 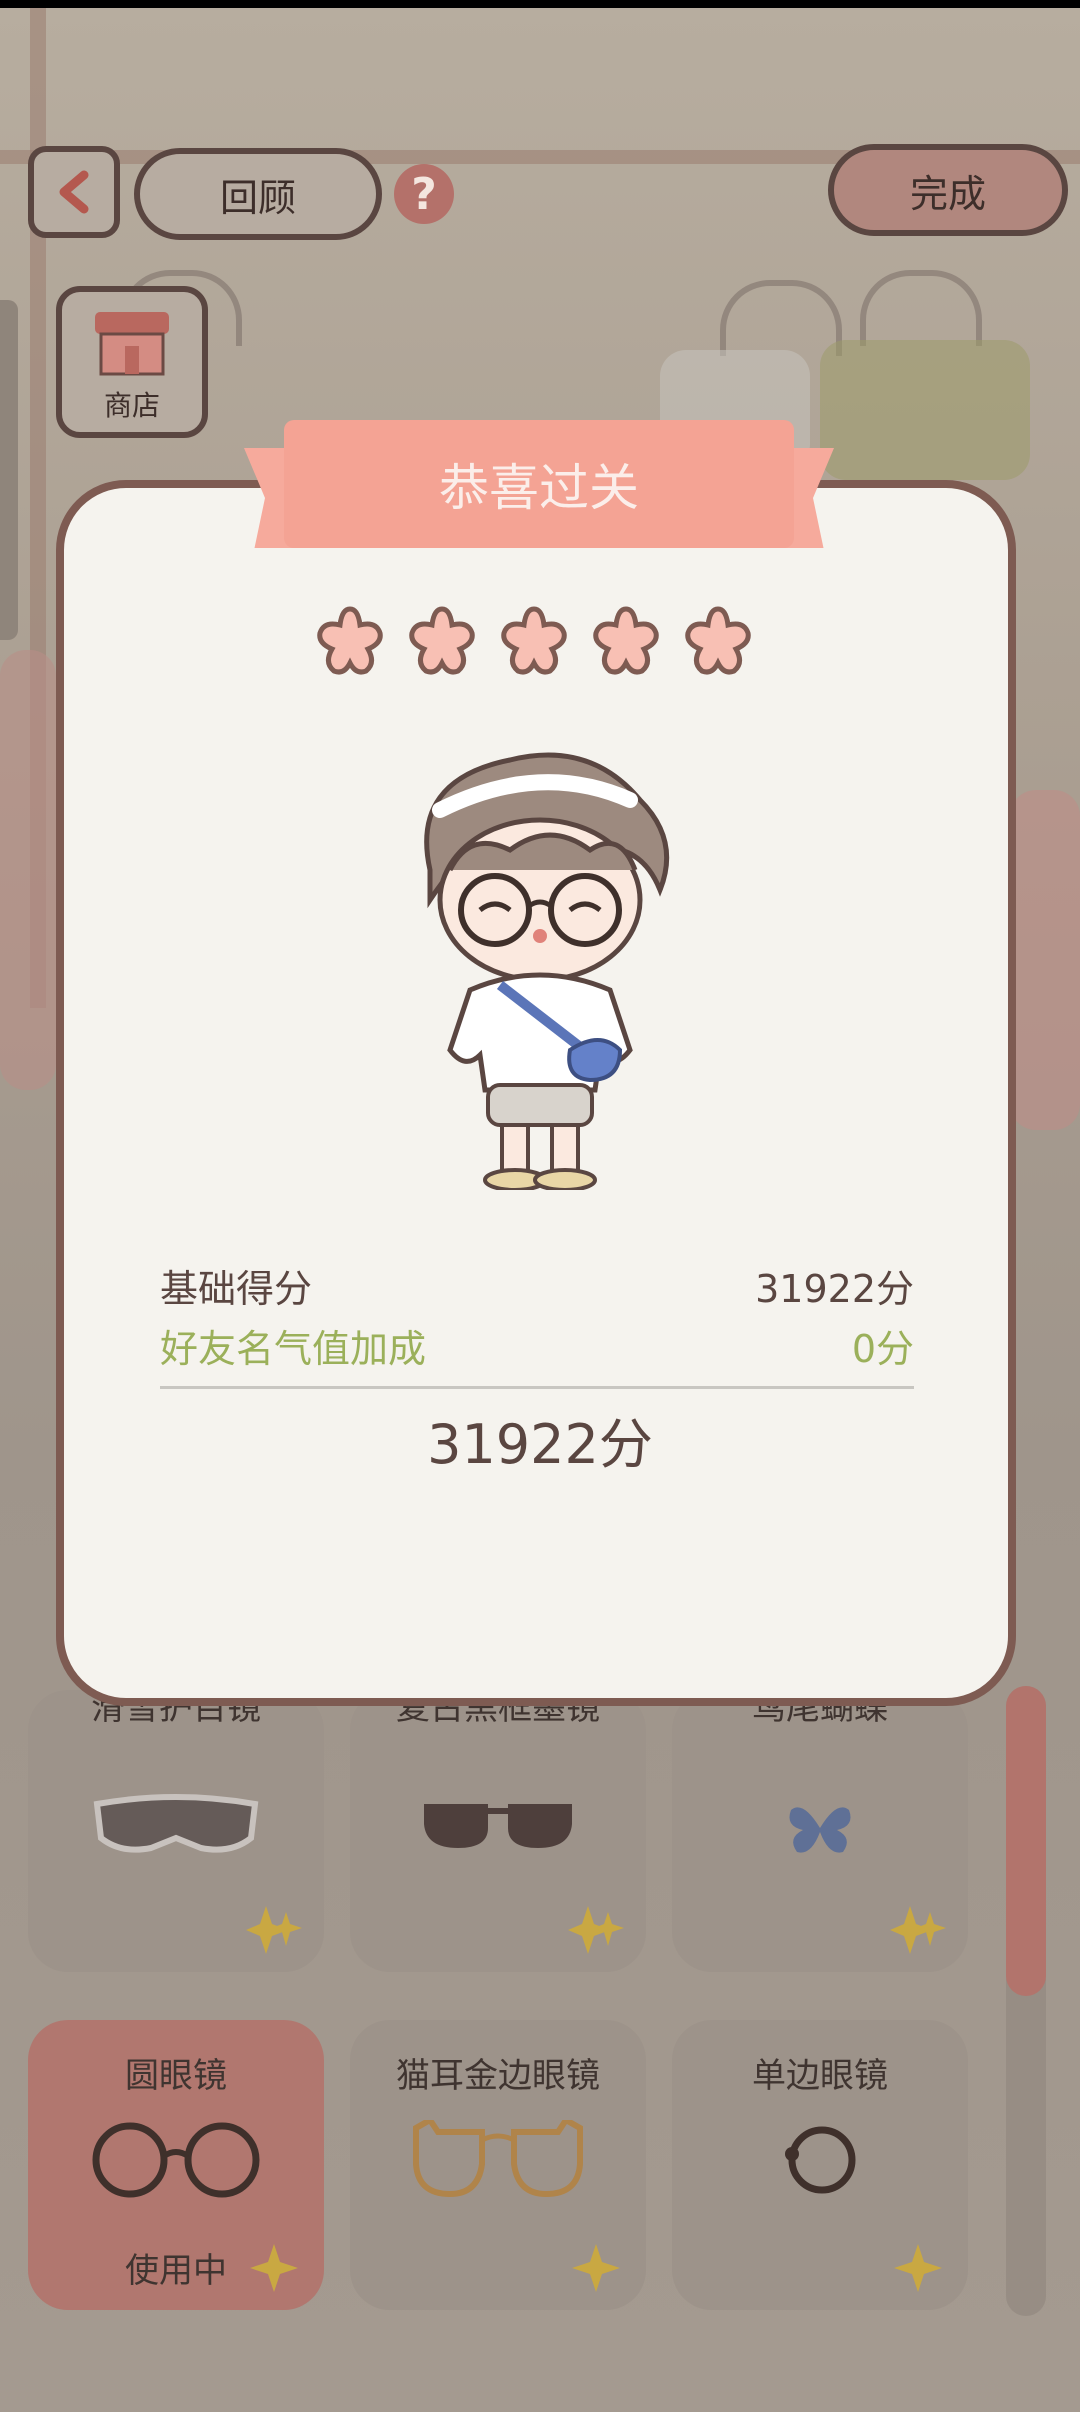 I want to click on monocle-icon, so click(x=820, y=2160).